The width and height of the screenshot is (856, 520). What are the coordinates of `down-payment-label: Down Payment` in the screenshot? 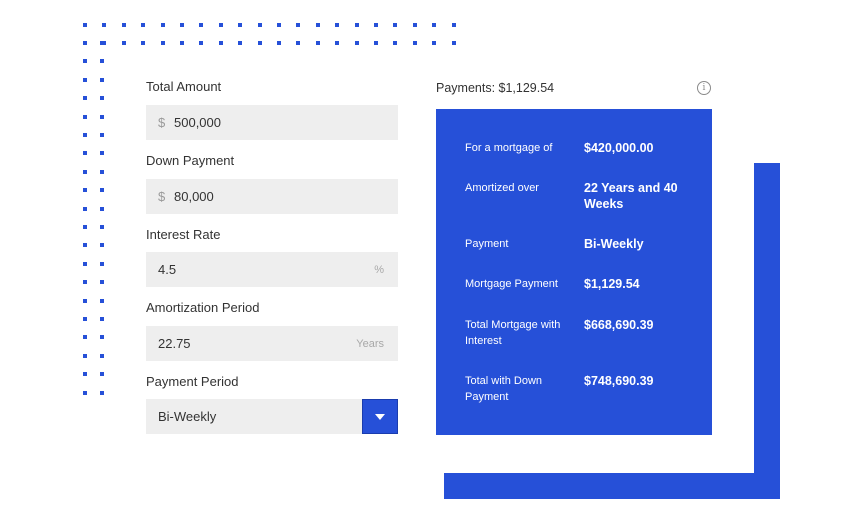 It's located at (190, 160).